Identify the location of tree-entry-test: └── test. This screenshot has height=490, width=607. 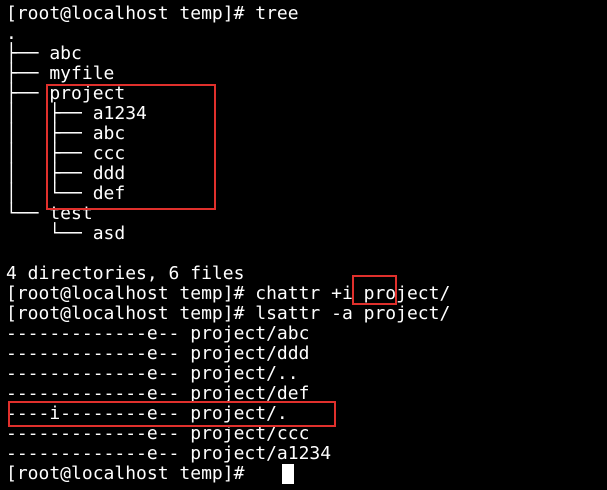
(49, 213).